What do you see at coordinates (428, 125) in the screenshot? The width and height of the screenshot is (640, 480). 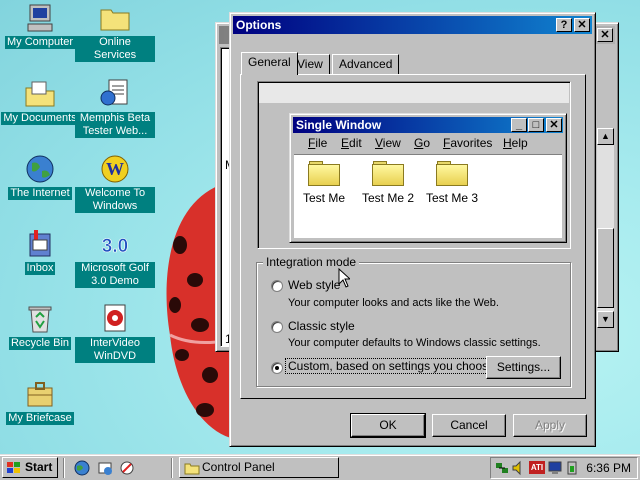 I see `preview-titlebar: Single Window _ □ ✕` at bounding box center [428, 125].